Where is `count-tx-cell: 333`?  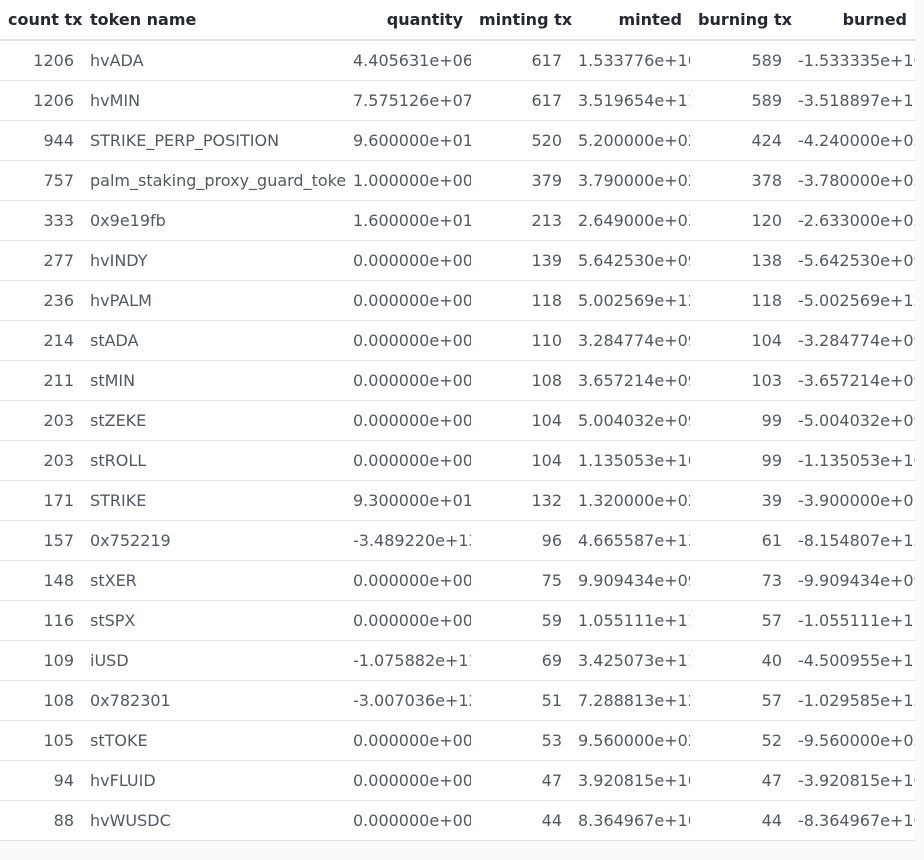
count-tx-cell: 333 is located at coordinates (41, 220).